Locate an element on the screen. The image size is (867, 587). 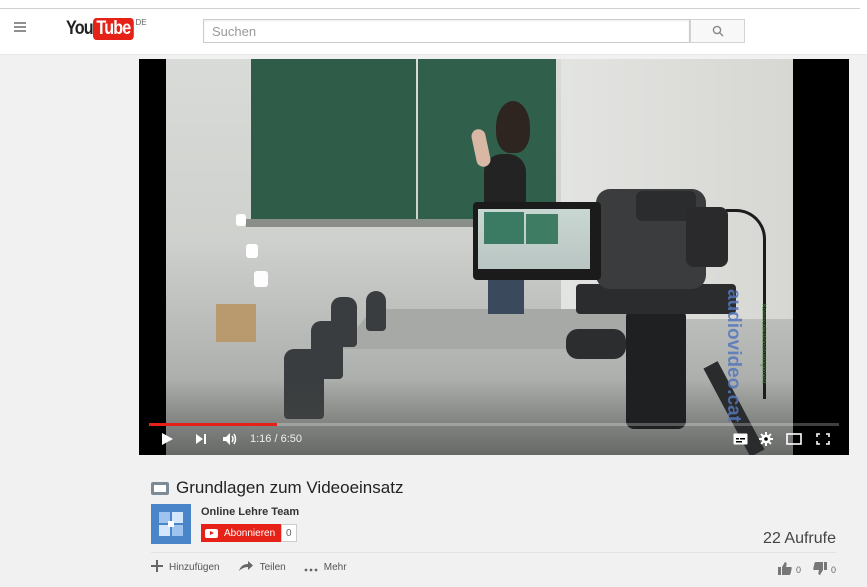
divider is located at coordinates (493, 552).